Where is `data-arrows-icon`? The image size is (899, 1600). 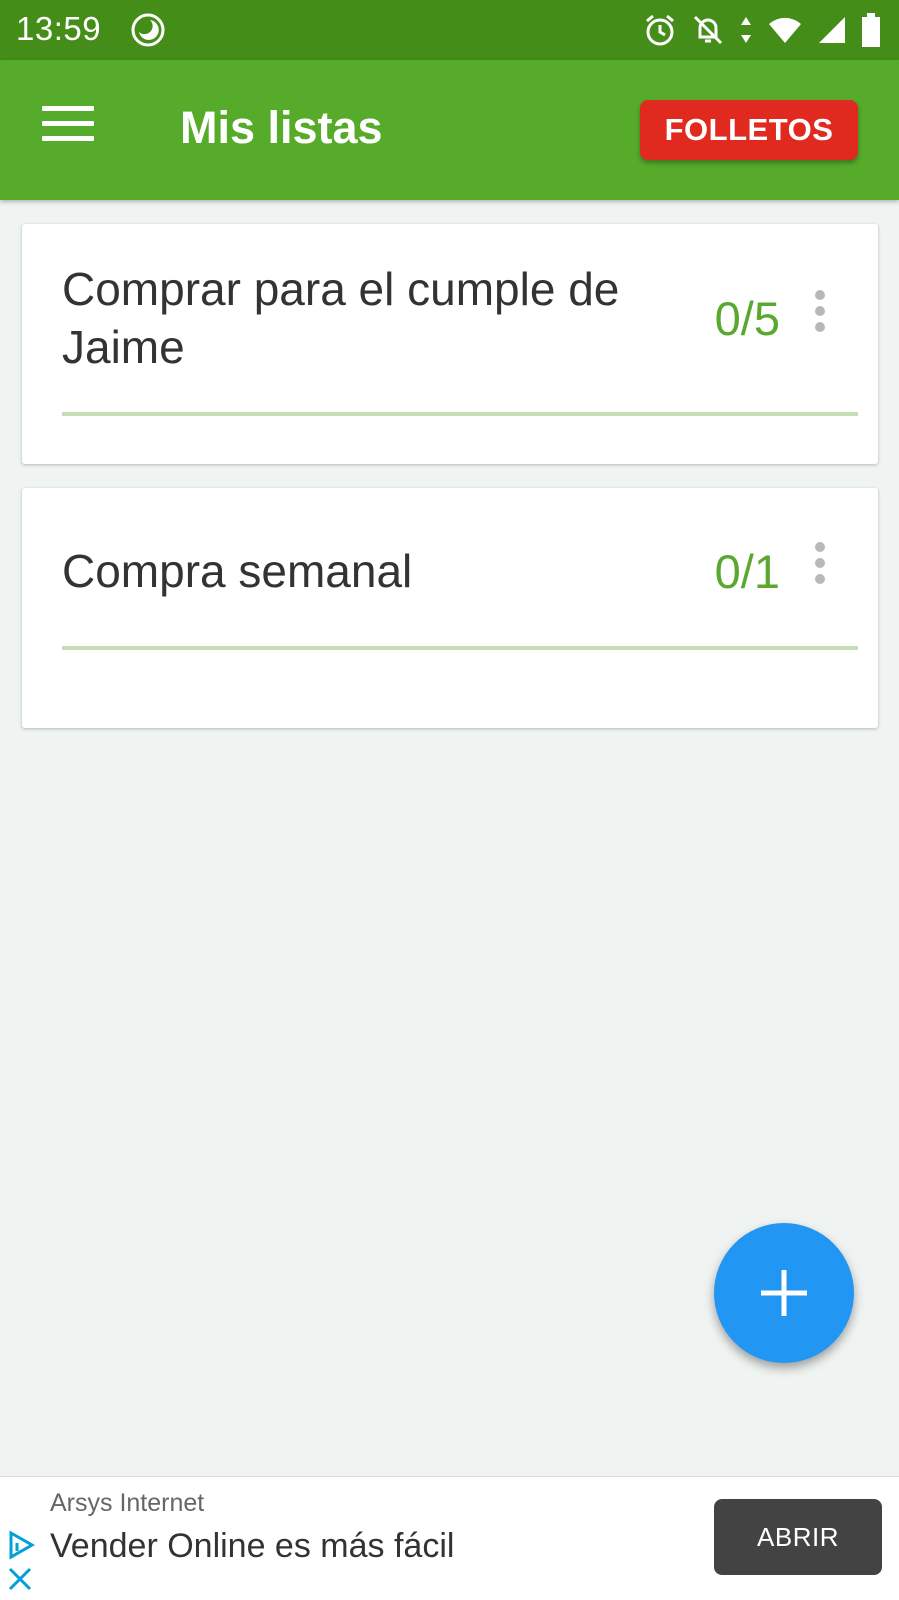
data-arrows-icon is located at coordinates (746, 30).